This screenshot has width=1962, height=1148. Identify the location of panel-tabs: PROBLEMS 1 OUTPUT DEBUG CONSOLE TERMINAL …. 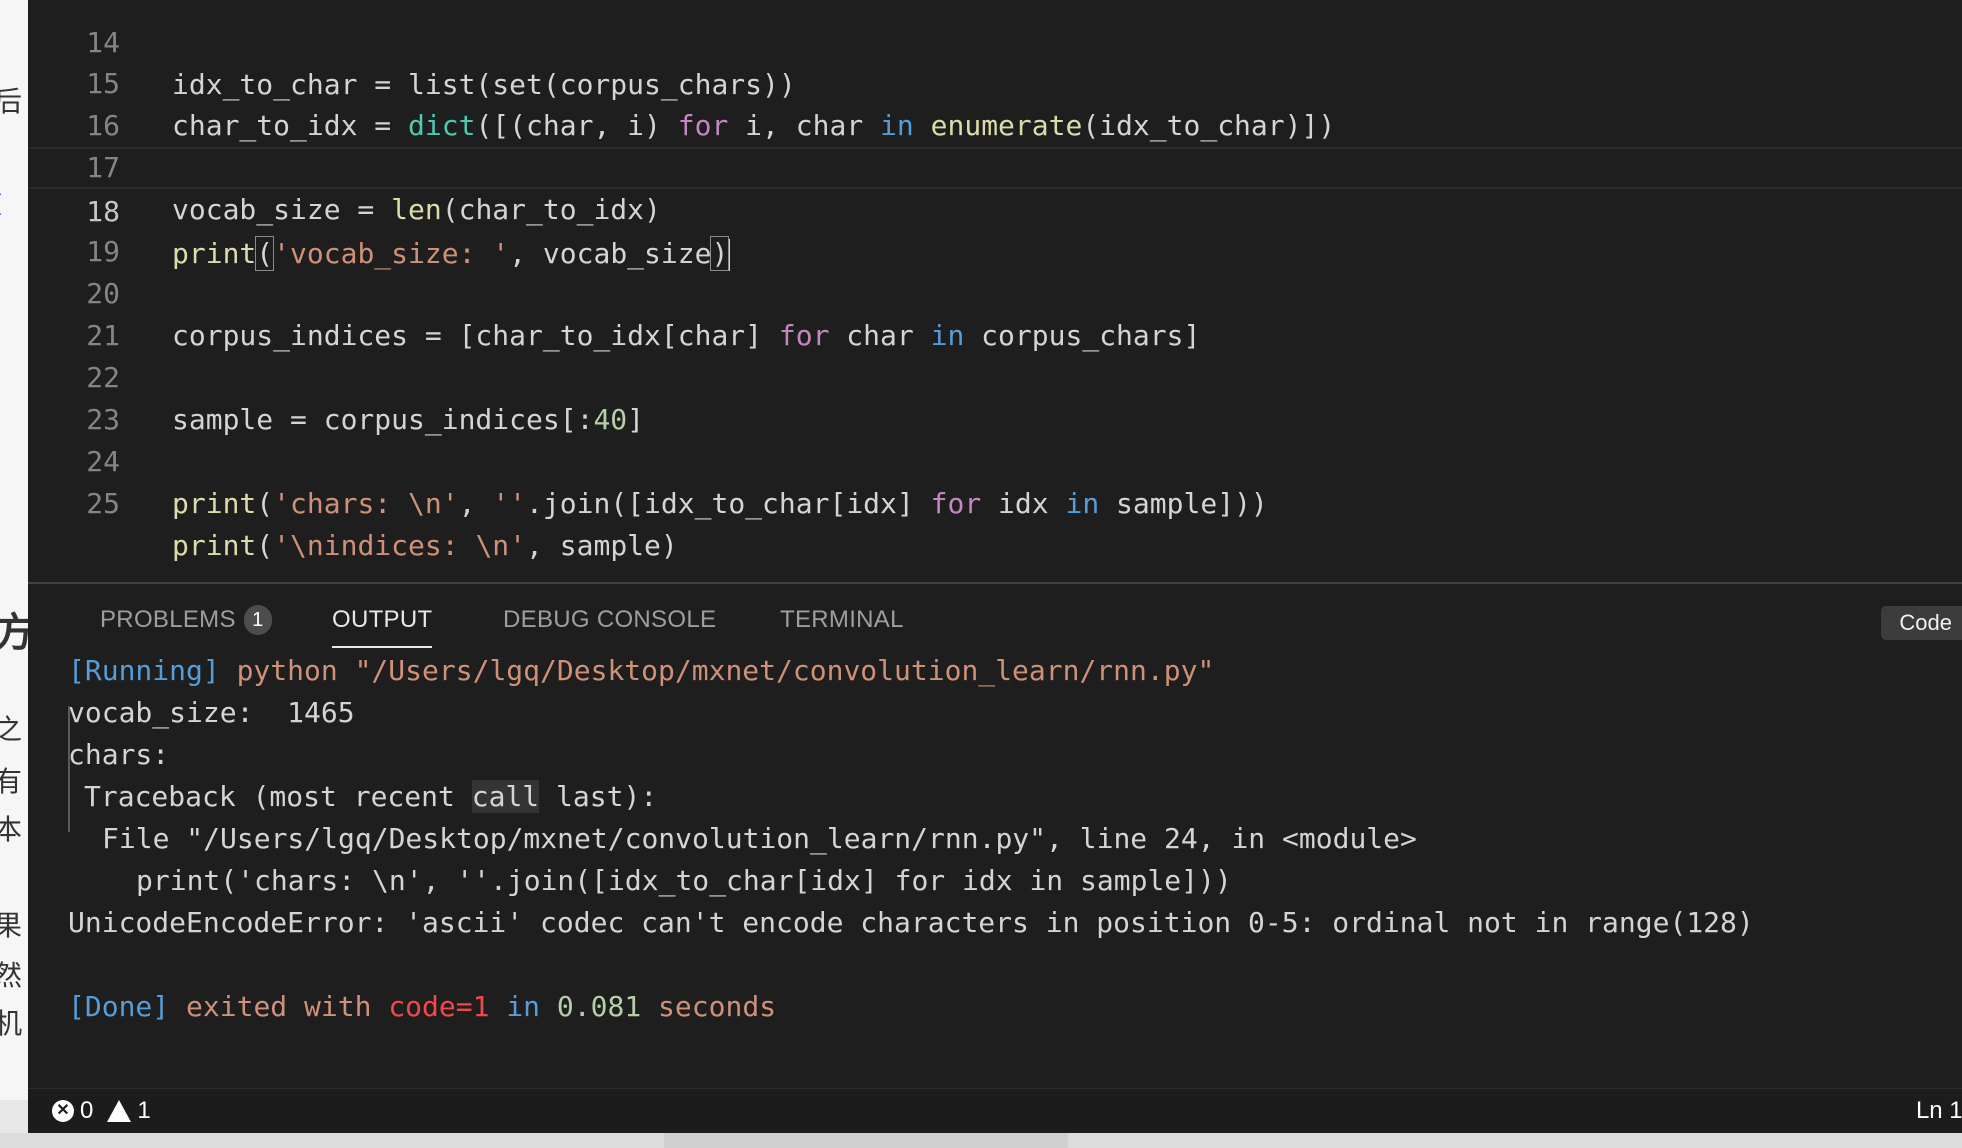
(995, 617).